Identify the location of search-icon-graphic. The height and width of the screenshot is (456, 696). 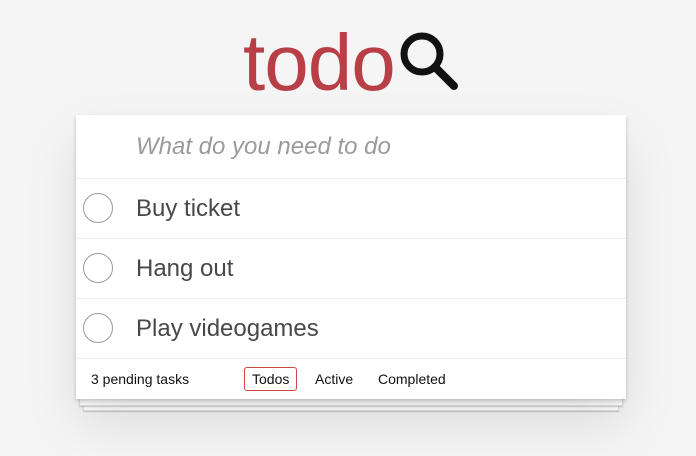
(429, 61).